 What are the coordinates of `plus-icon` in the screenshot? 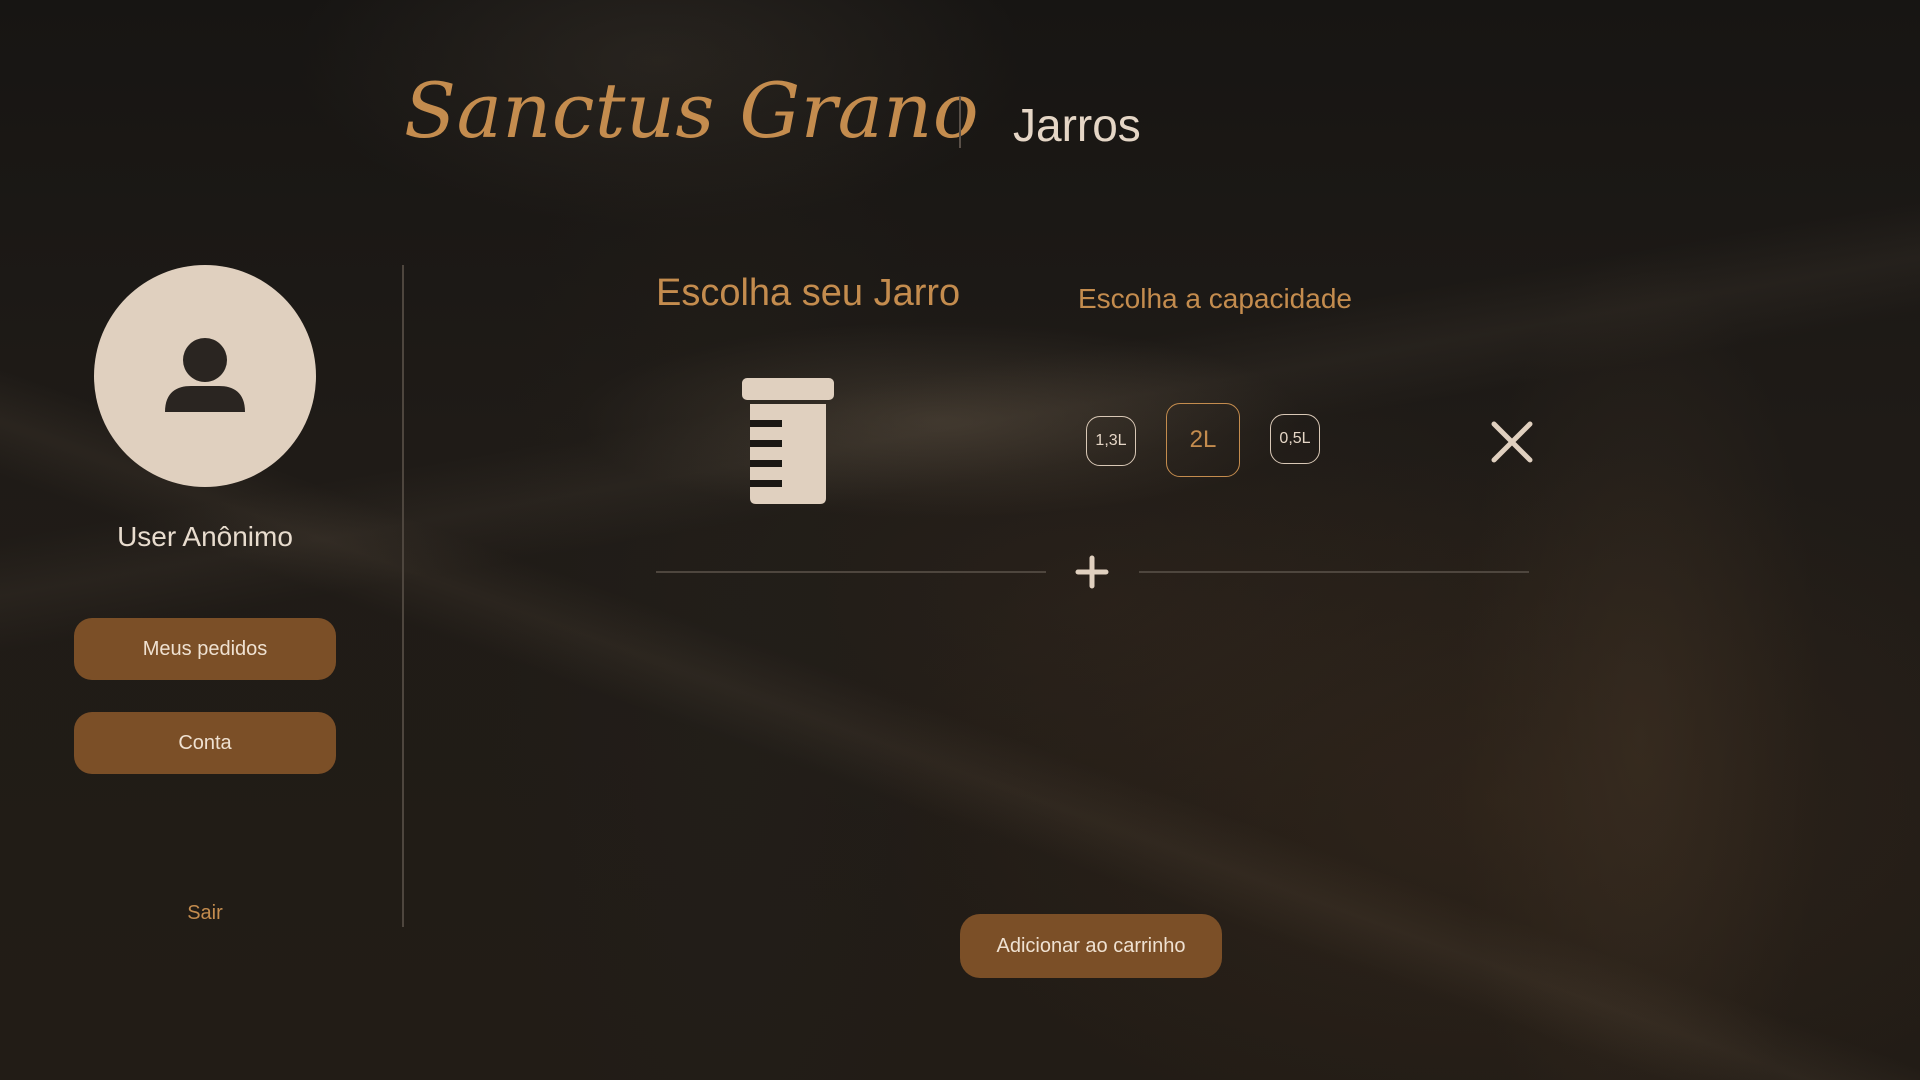 It's located at (1092, 572).